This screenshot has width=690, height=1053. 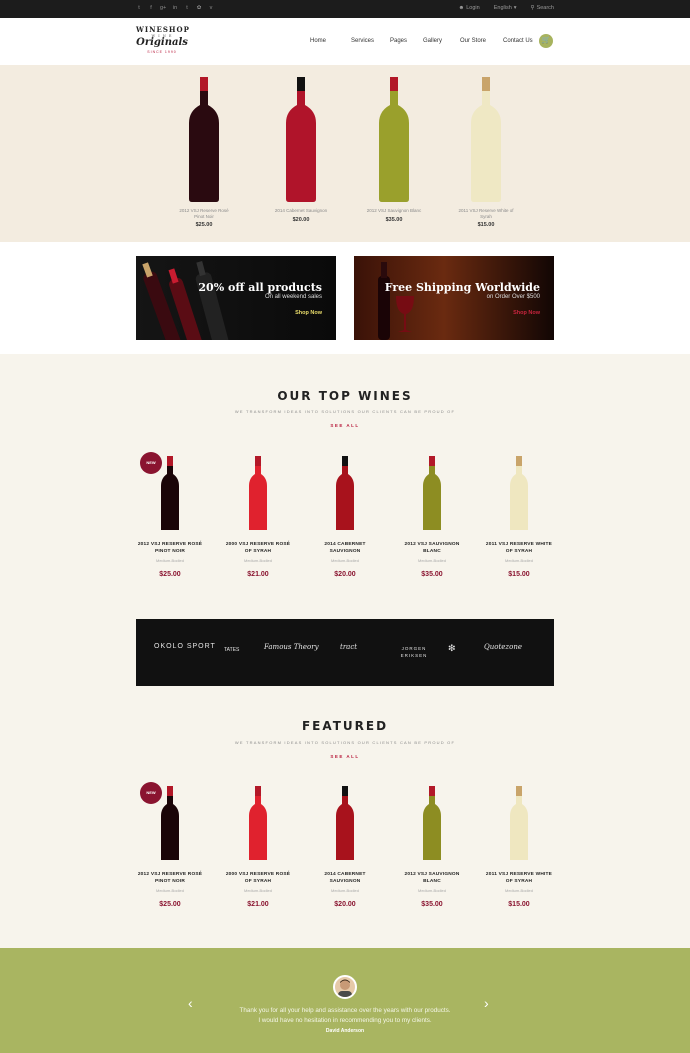 I want to click on bottle-glass-image, so click(x=396, y=301).